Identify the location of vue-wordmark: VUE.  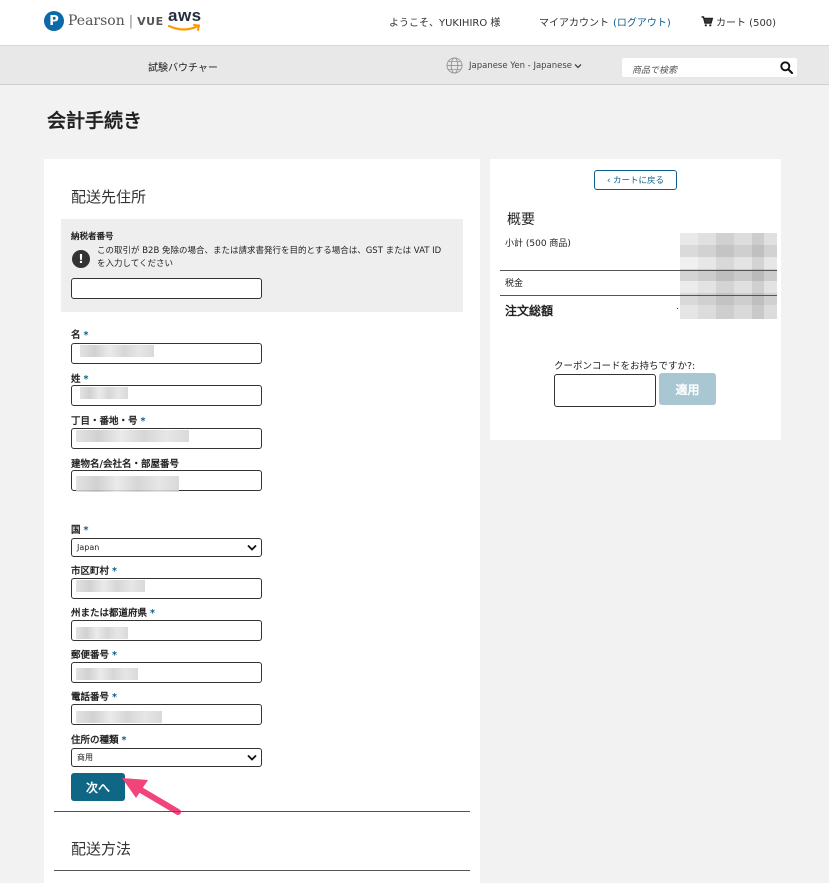
(150, 21).